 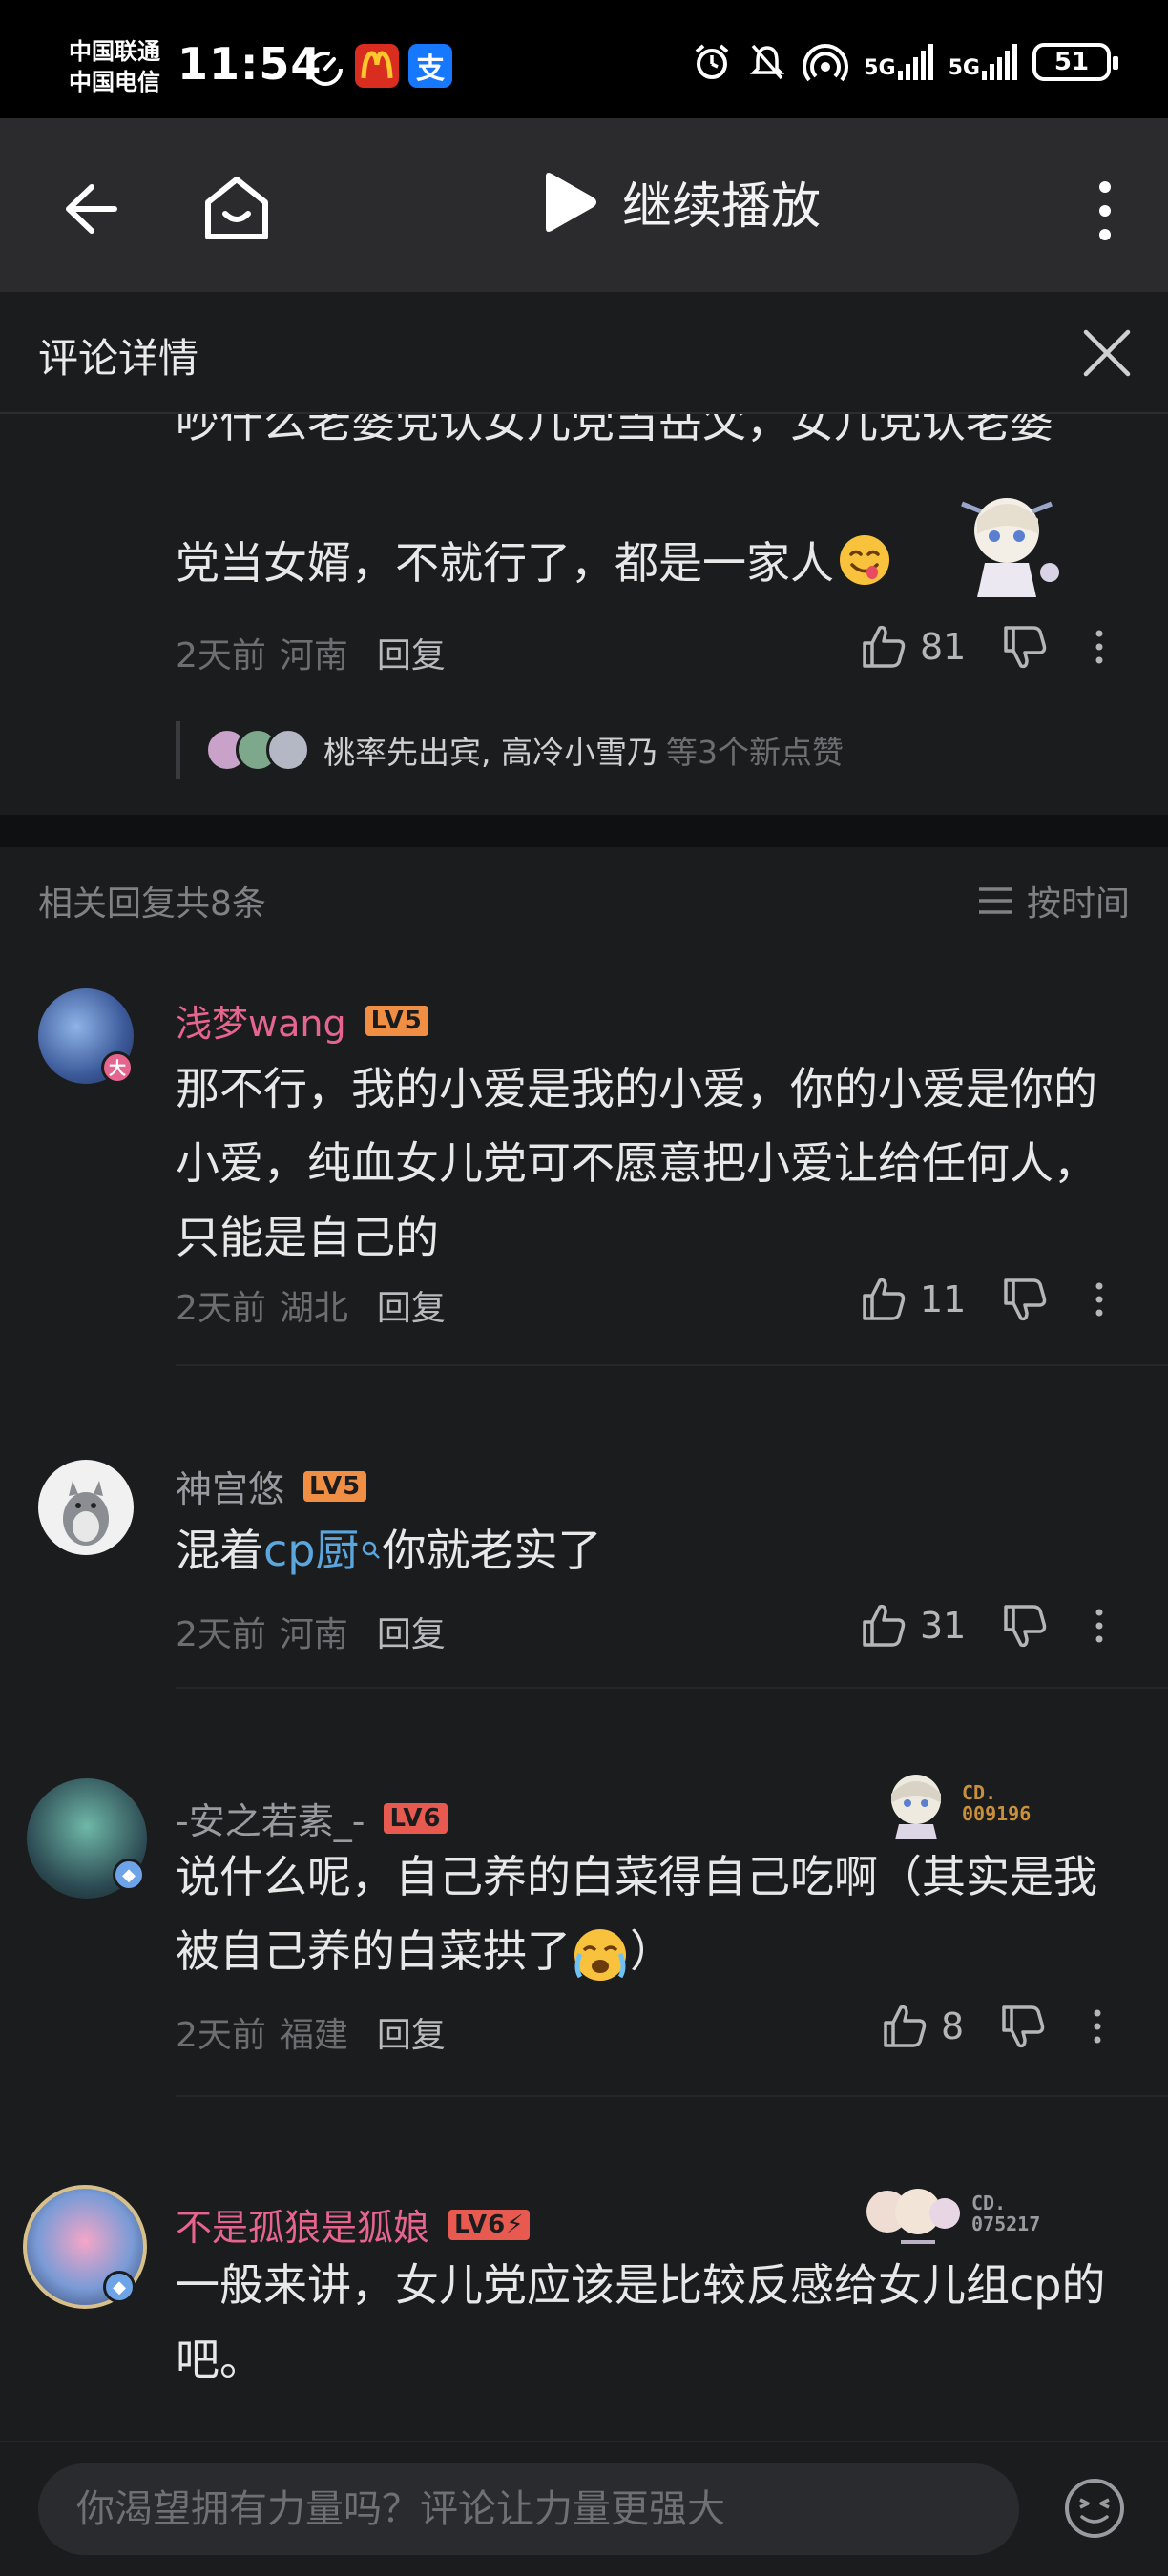 What do you see at coordinates (995, 900) in the screenshot?
I see `list-sort-icon` at bounding box center [995, 900].